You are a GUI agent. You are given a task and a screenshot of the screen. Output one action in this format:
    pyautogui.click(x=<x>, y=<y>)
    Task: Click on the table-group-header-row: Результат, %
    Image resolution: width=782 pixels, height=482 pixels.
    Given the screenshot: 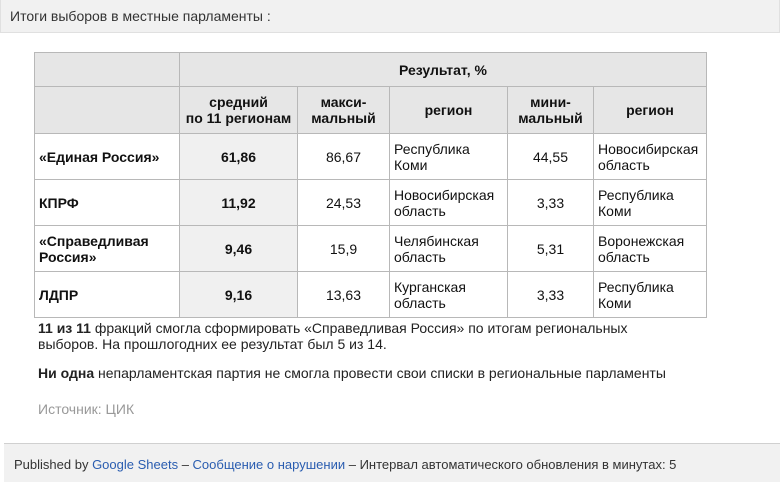 What is the action you would take?
    pyautogui.click(x=370, y=69)
    